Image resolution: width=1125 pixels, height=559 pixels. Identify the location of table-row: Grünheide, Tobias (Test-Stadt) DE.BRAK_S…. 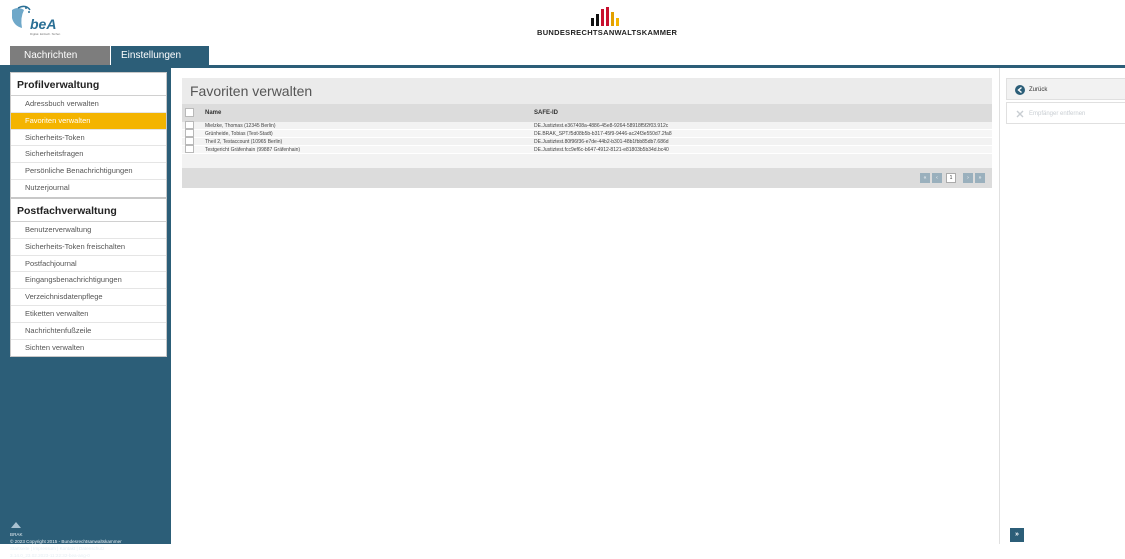
(587, 133).